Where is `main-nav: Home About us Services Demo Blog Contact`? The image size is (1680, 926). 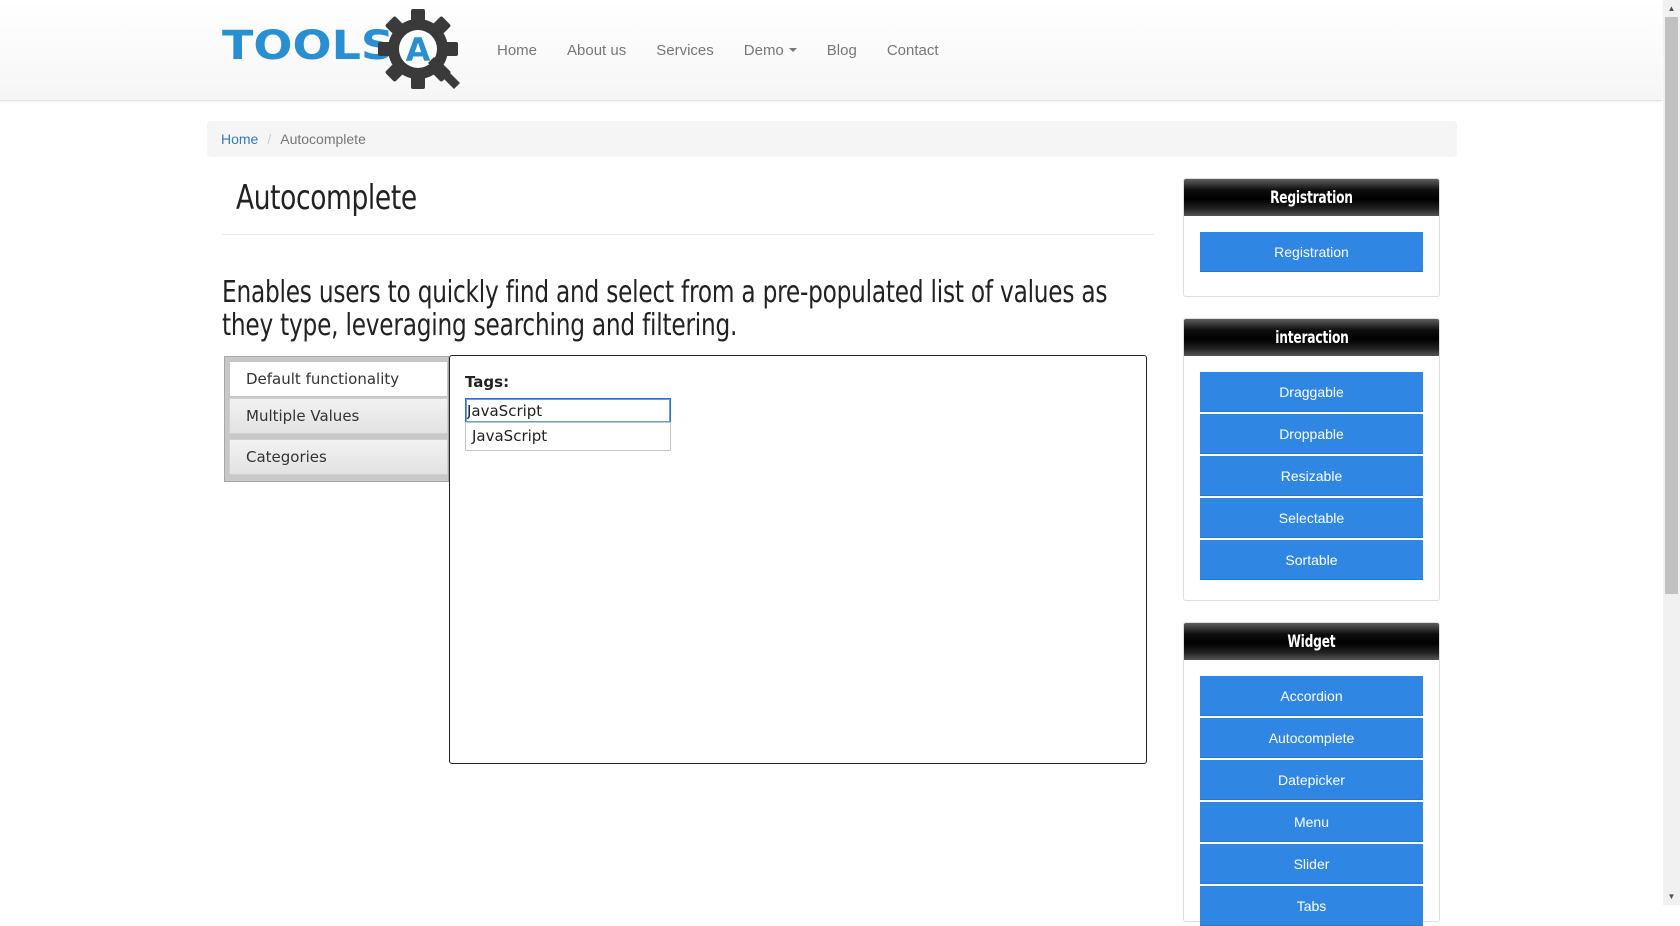 main-nav: Home About us Services Demo Blog Contact is located at coordinates (718, 50).